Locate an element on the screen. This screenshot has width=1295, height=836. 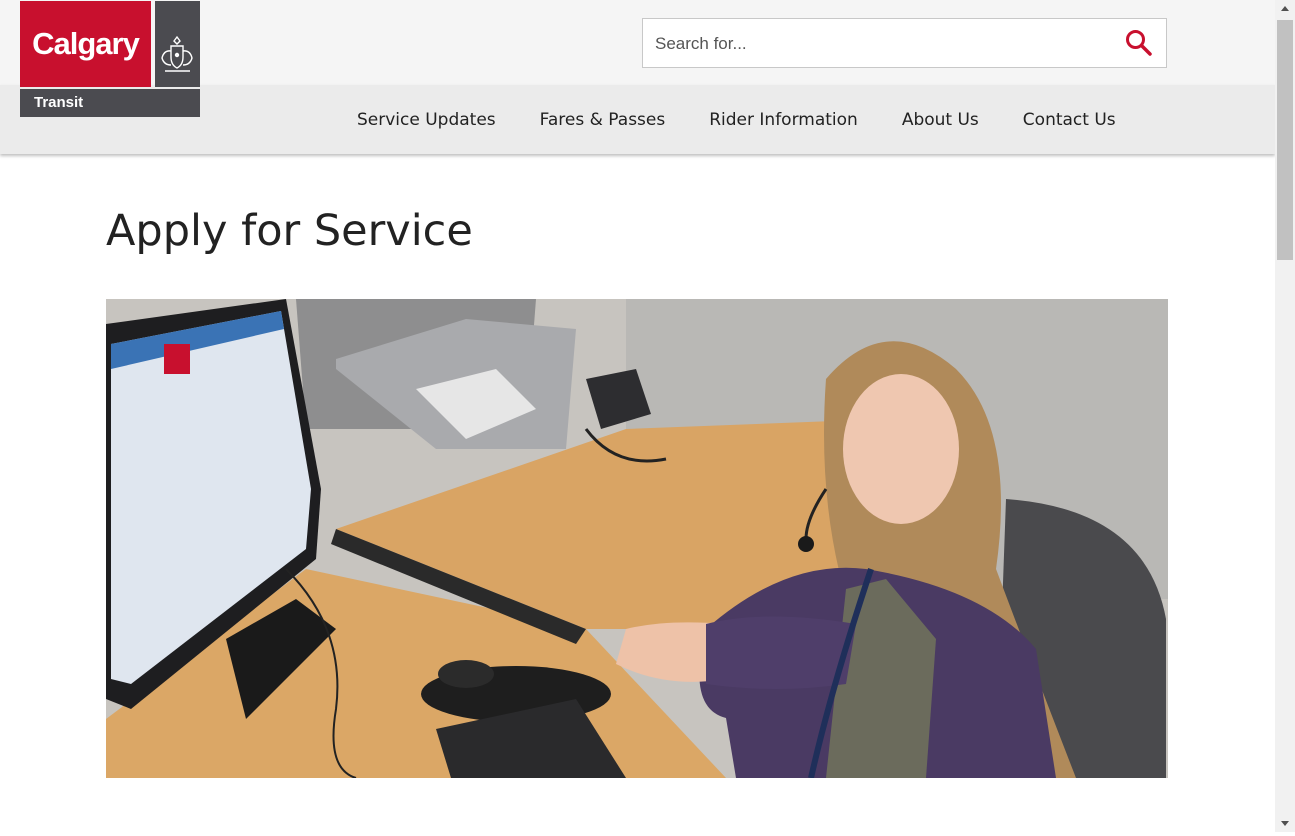
nav-about-us: About Us is located at coordinates (940, 120).